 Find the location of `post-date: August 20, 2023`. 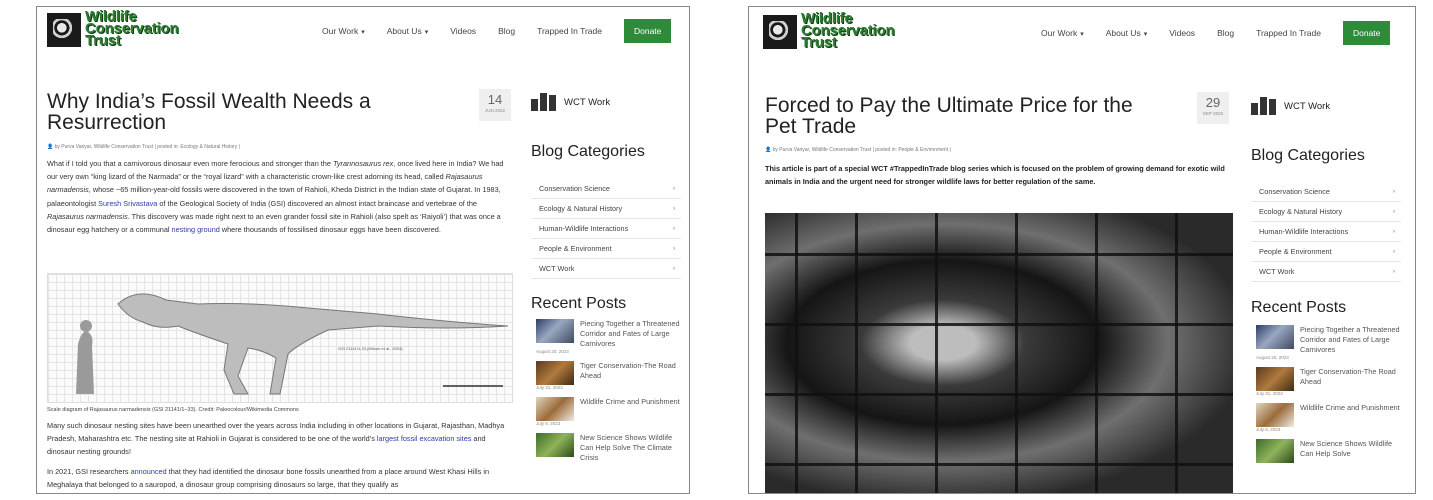

post-date: August 20, 2023 is located at coordinates (552, 351).